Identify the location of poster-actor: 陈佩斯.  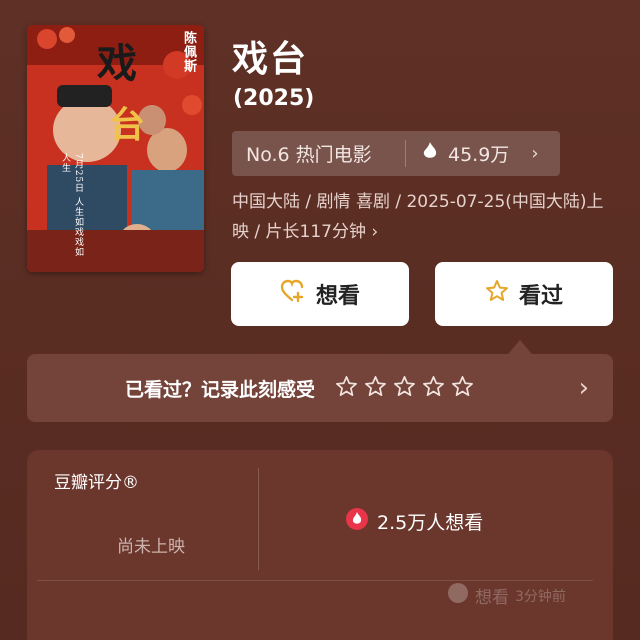
(188, 52).